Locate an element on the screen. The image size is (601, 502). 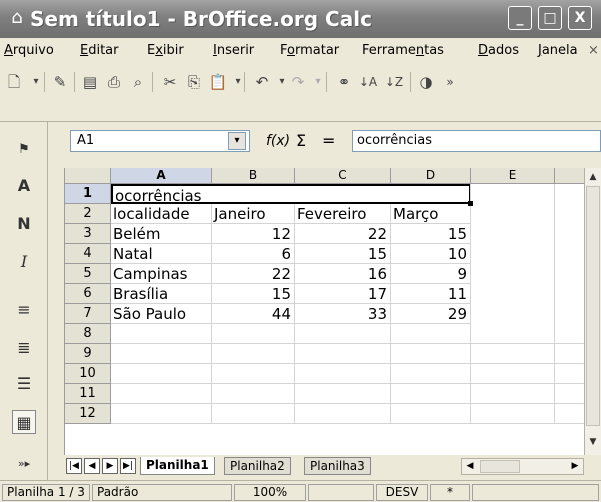
menu-inserir: Inserir is located at coordinates (233, 50).